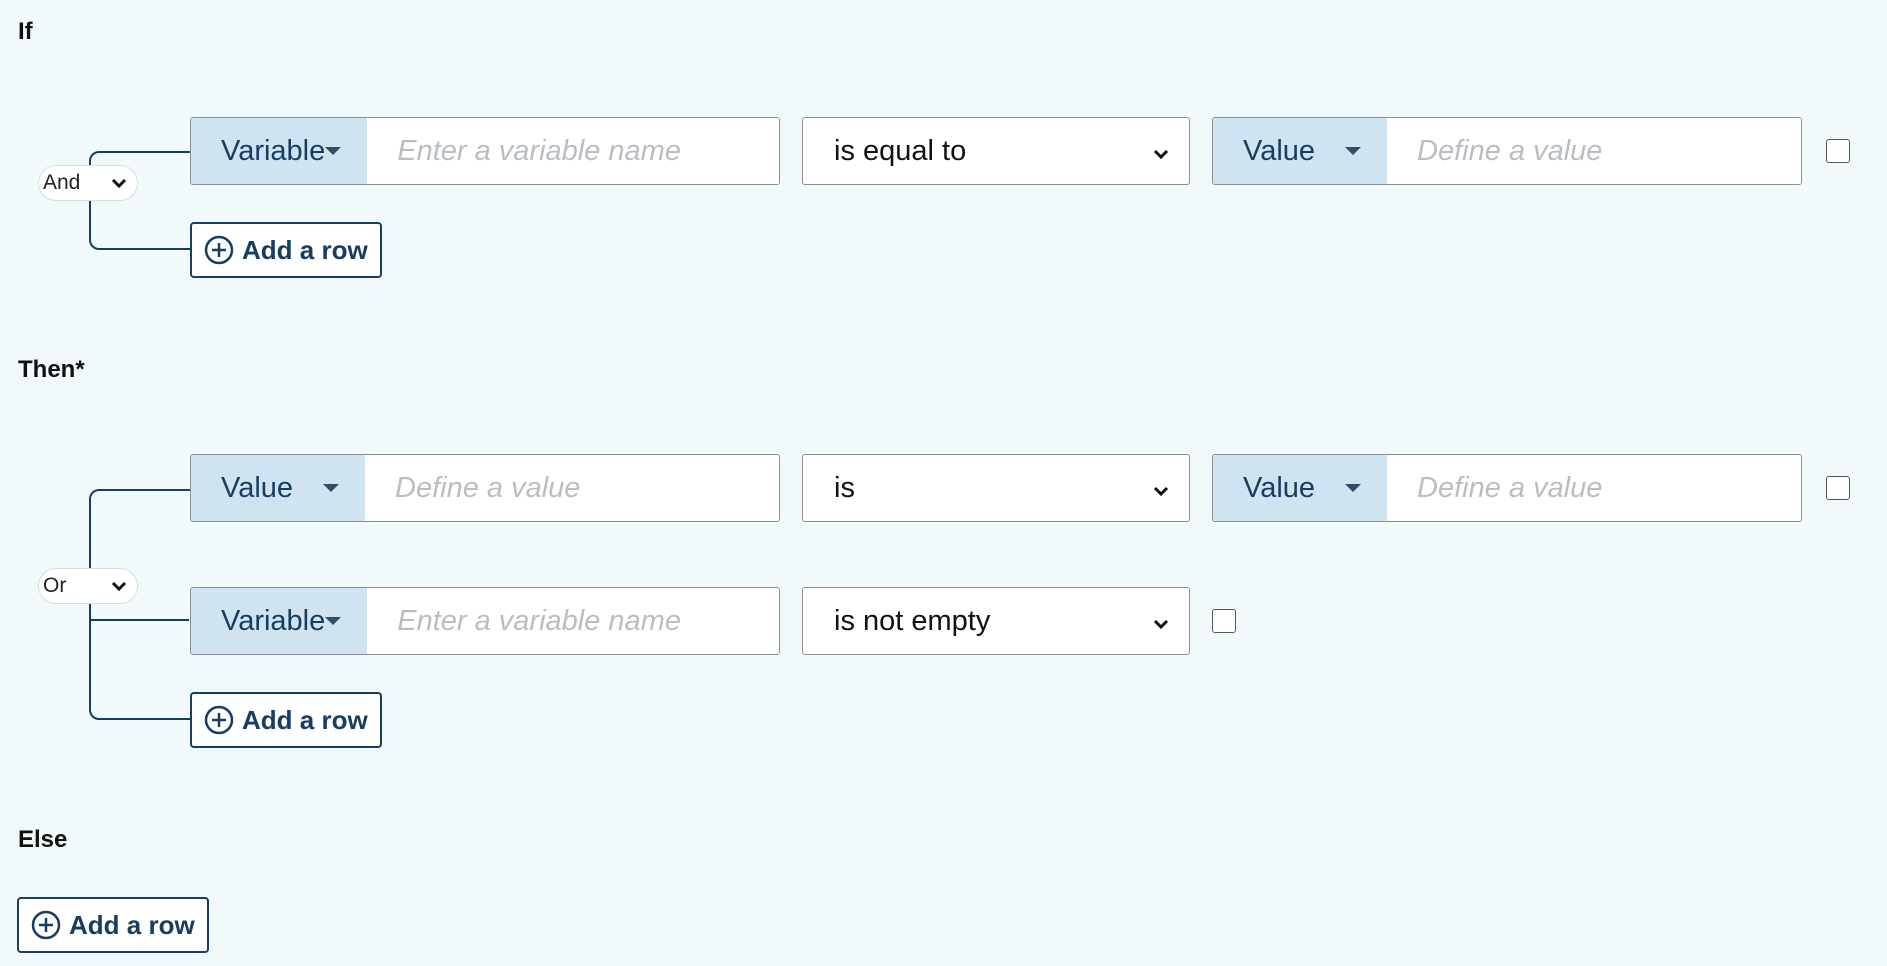 The height and width of the screenshot is (966, 1887). I want to click on else-add-row-button: Add a row, so click(113, 925).